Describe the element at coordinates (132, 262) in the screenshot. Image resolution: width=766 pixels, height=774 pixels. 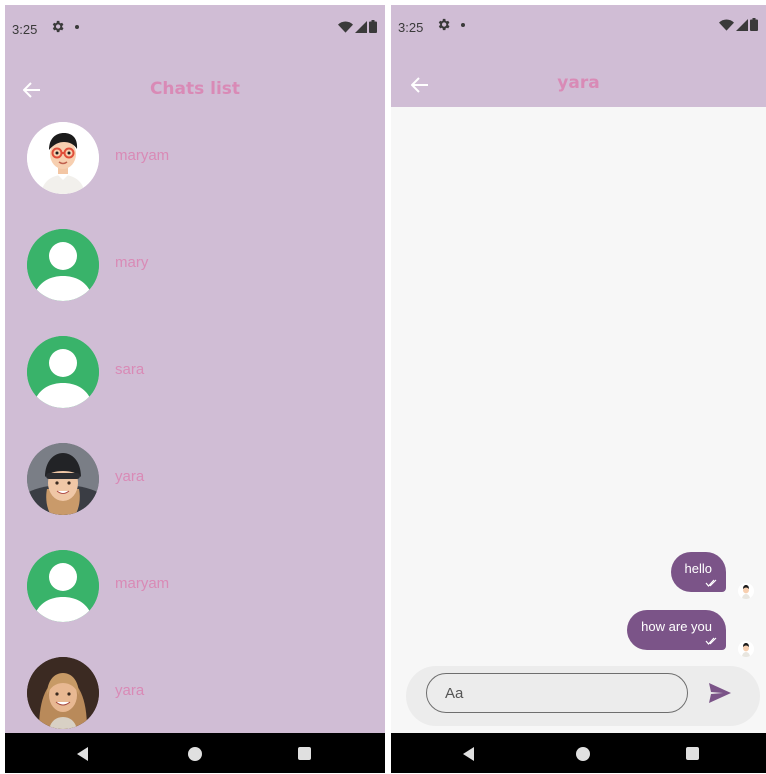
I see `contact-name: mary` at that location.